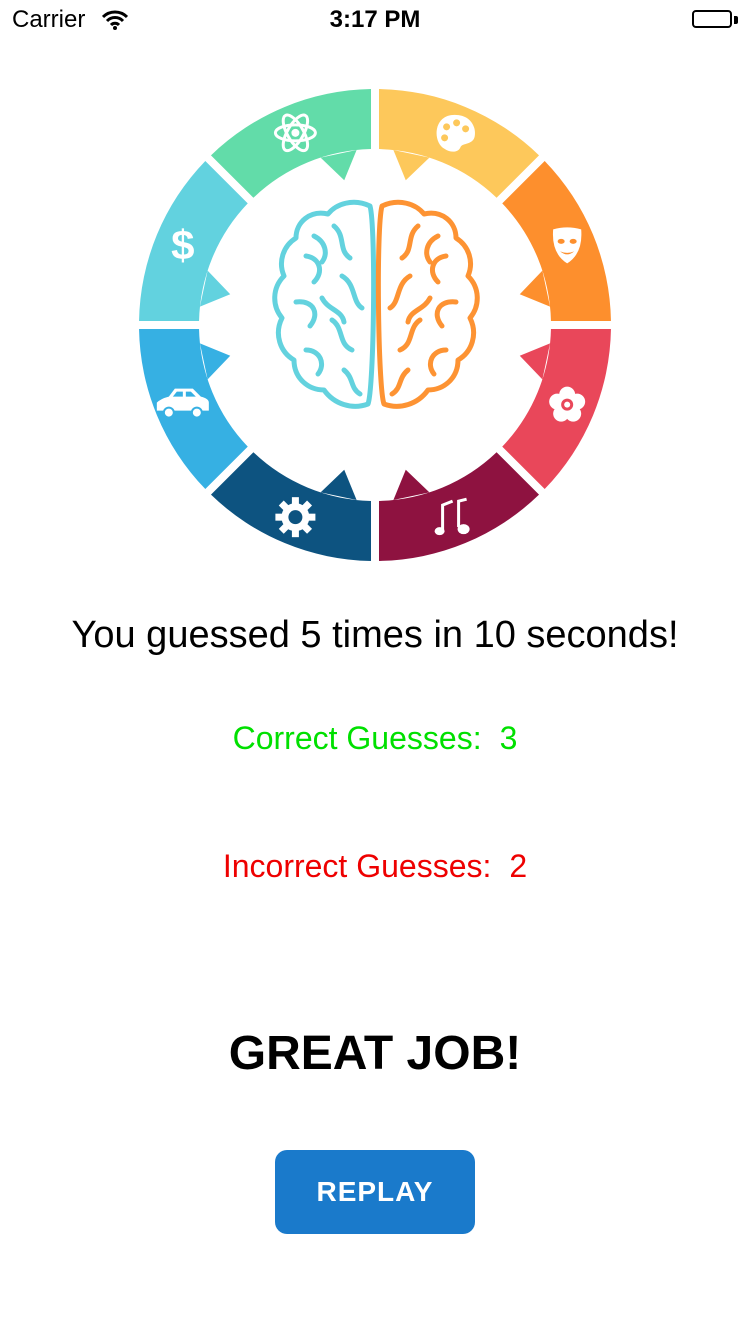  Describe the element at coordinates (295, 517) in the screenshot. I see `gear-icon` at that location.